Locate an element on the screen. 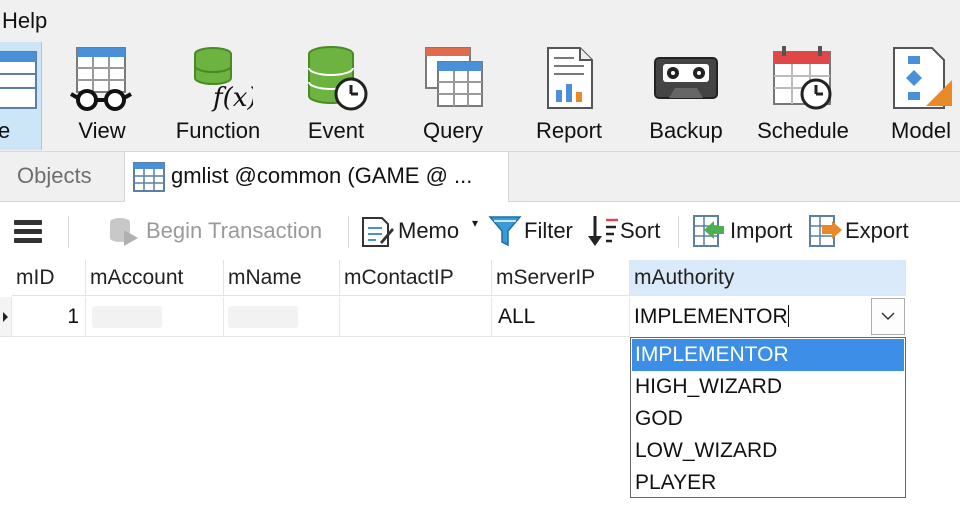  import-button: Import is located at coordinates (747, 232).